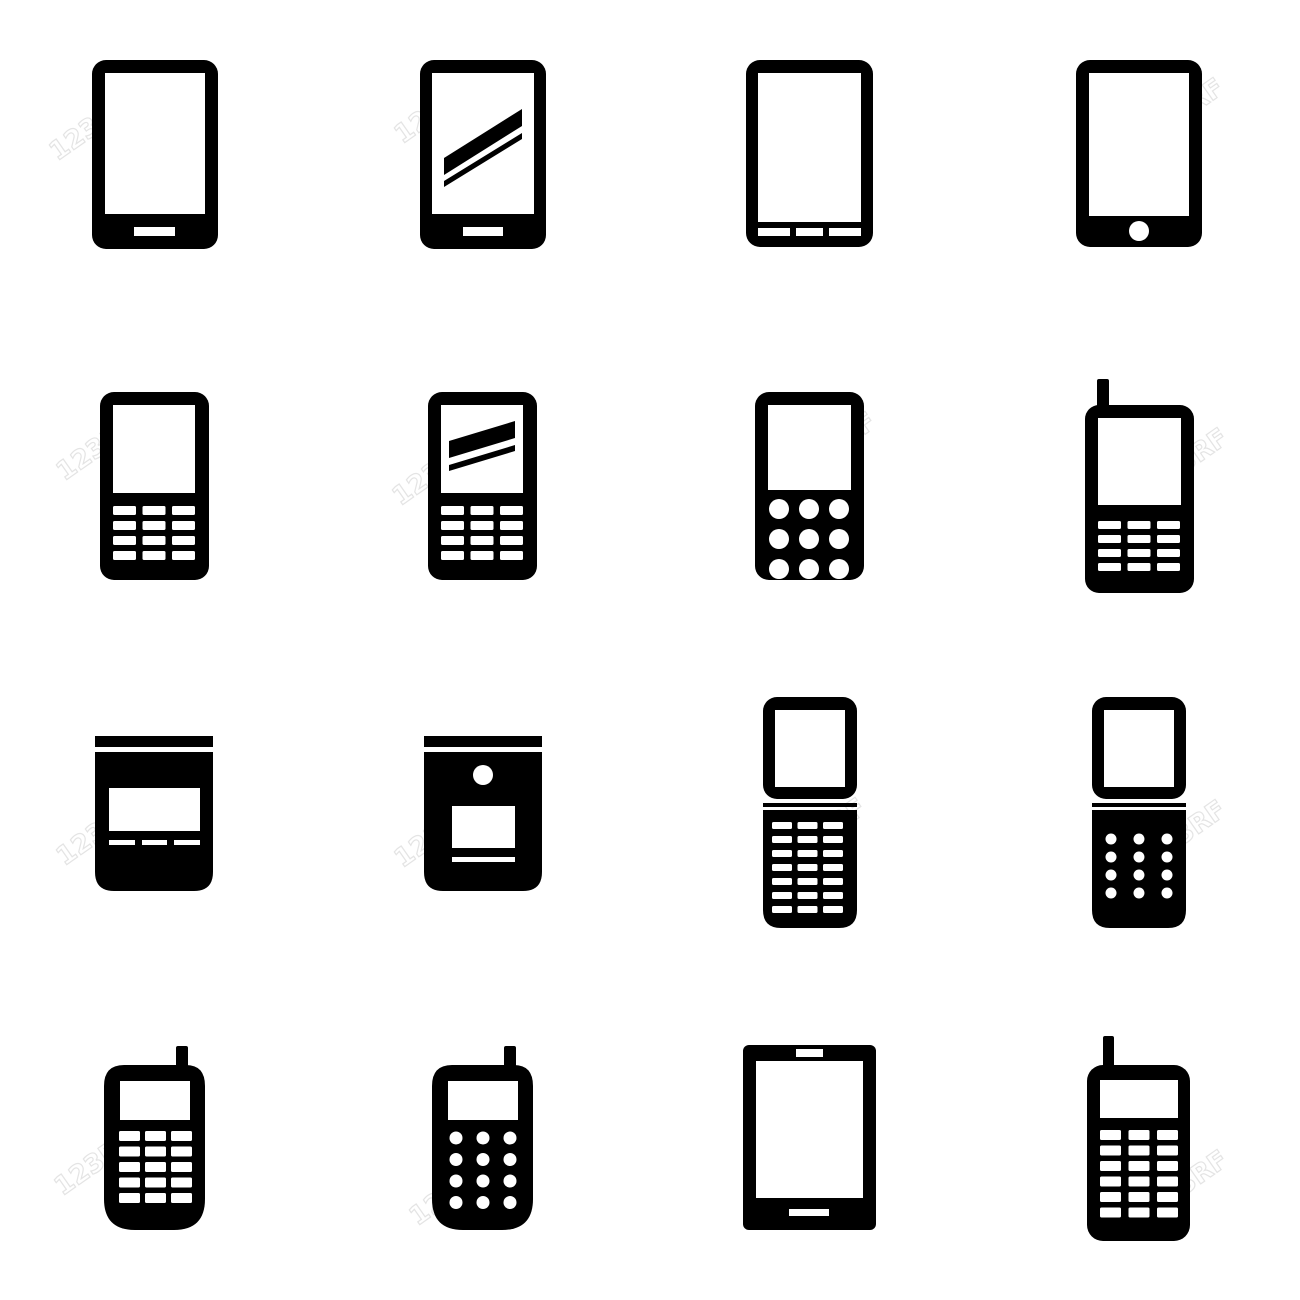 This screenshot has height=1300, width=1300. I want to click on smartphone-glare-screen-icon, so click(483, 154).